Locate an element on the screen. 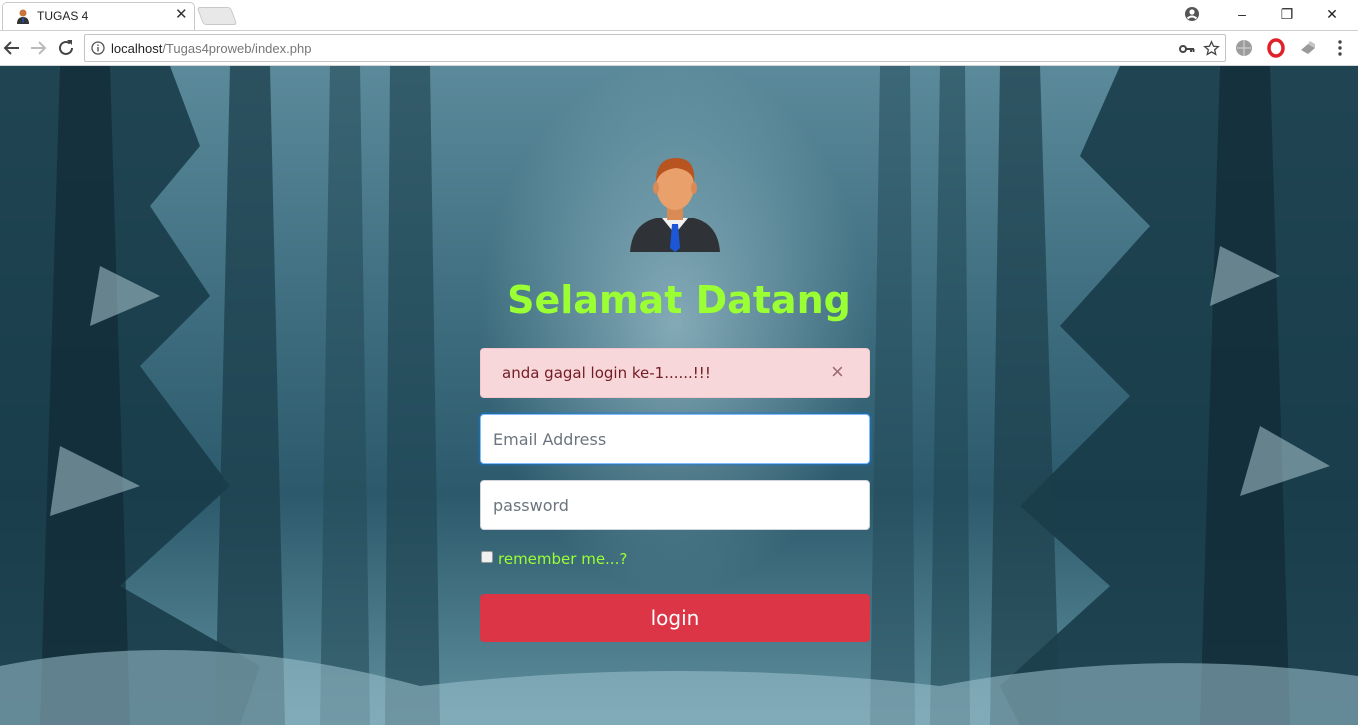 The width and height of the screenshot is (1358, 725). password-field is located at coordinates (675, 505).